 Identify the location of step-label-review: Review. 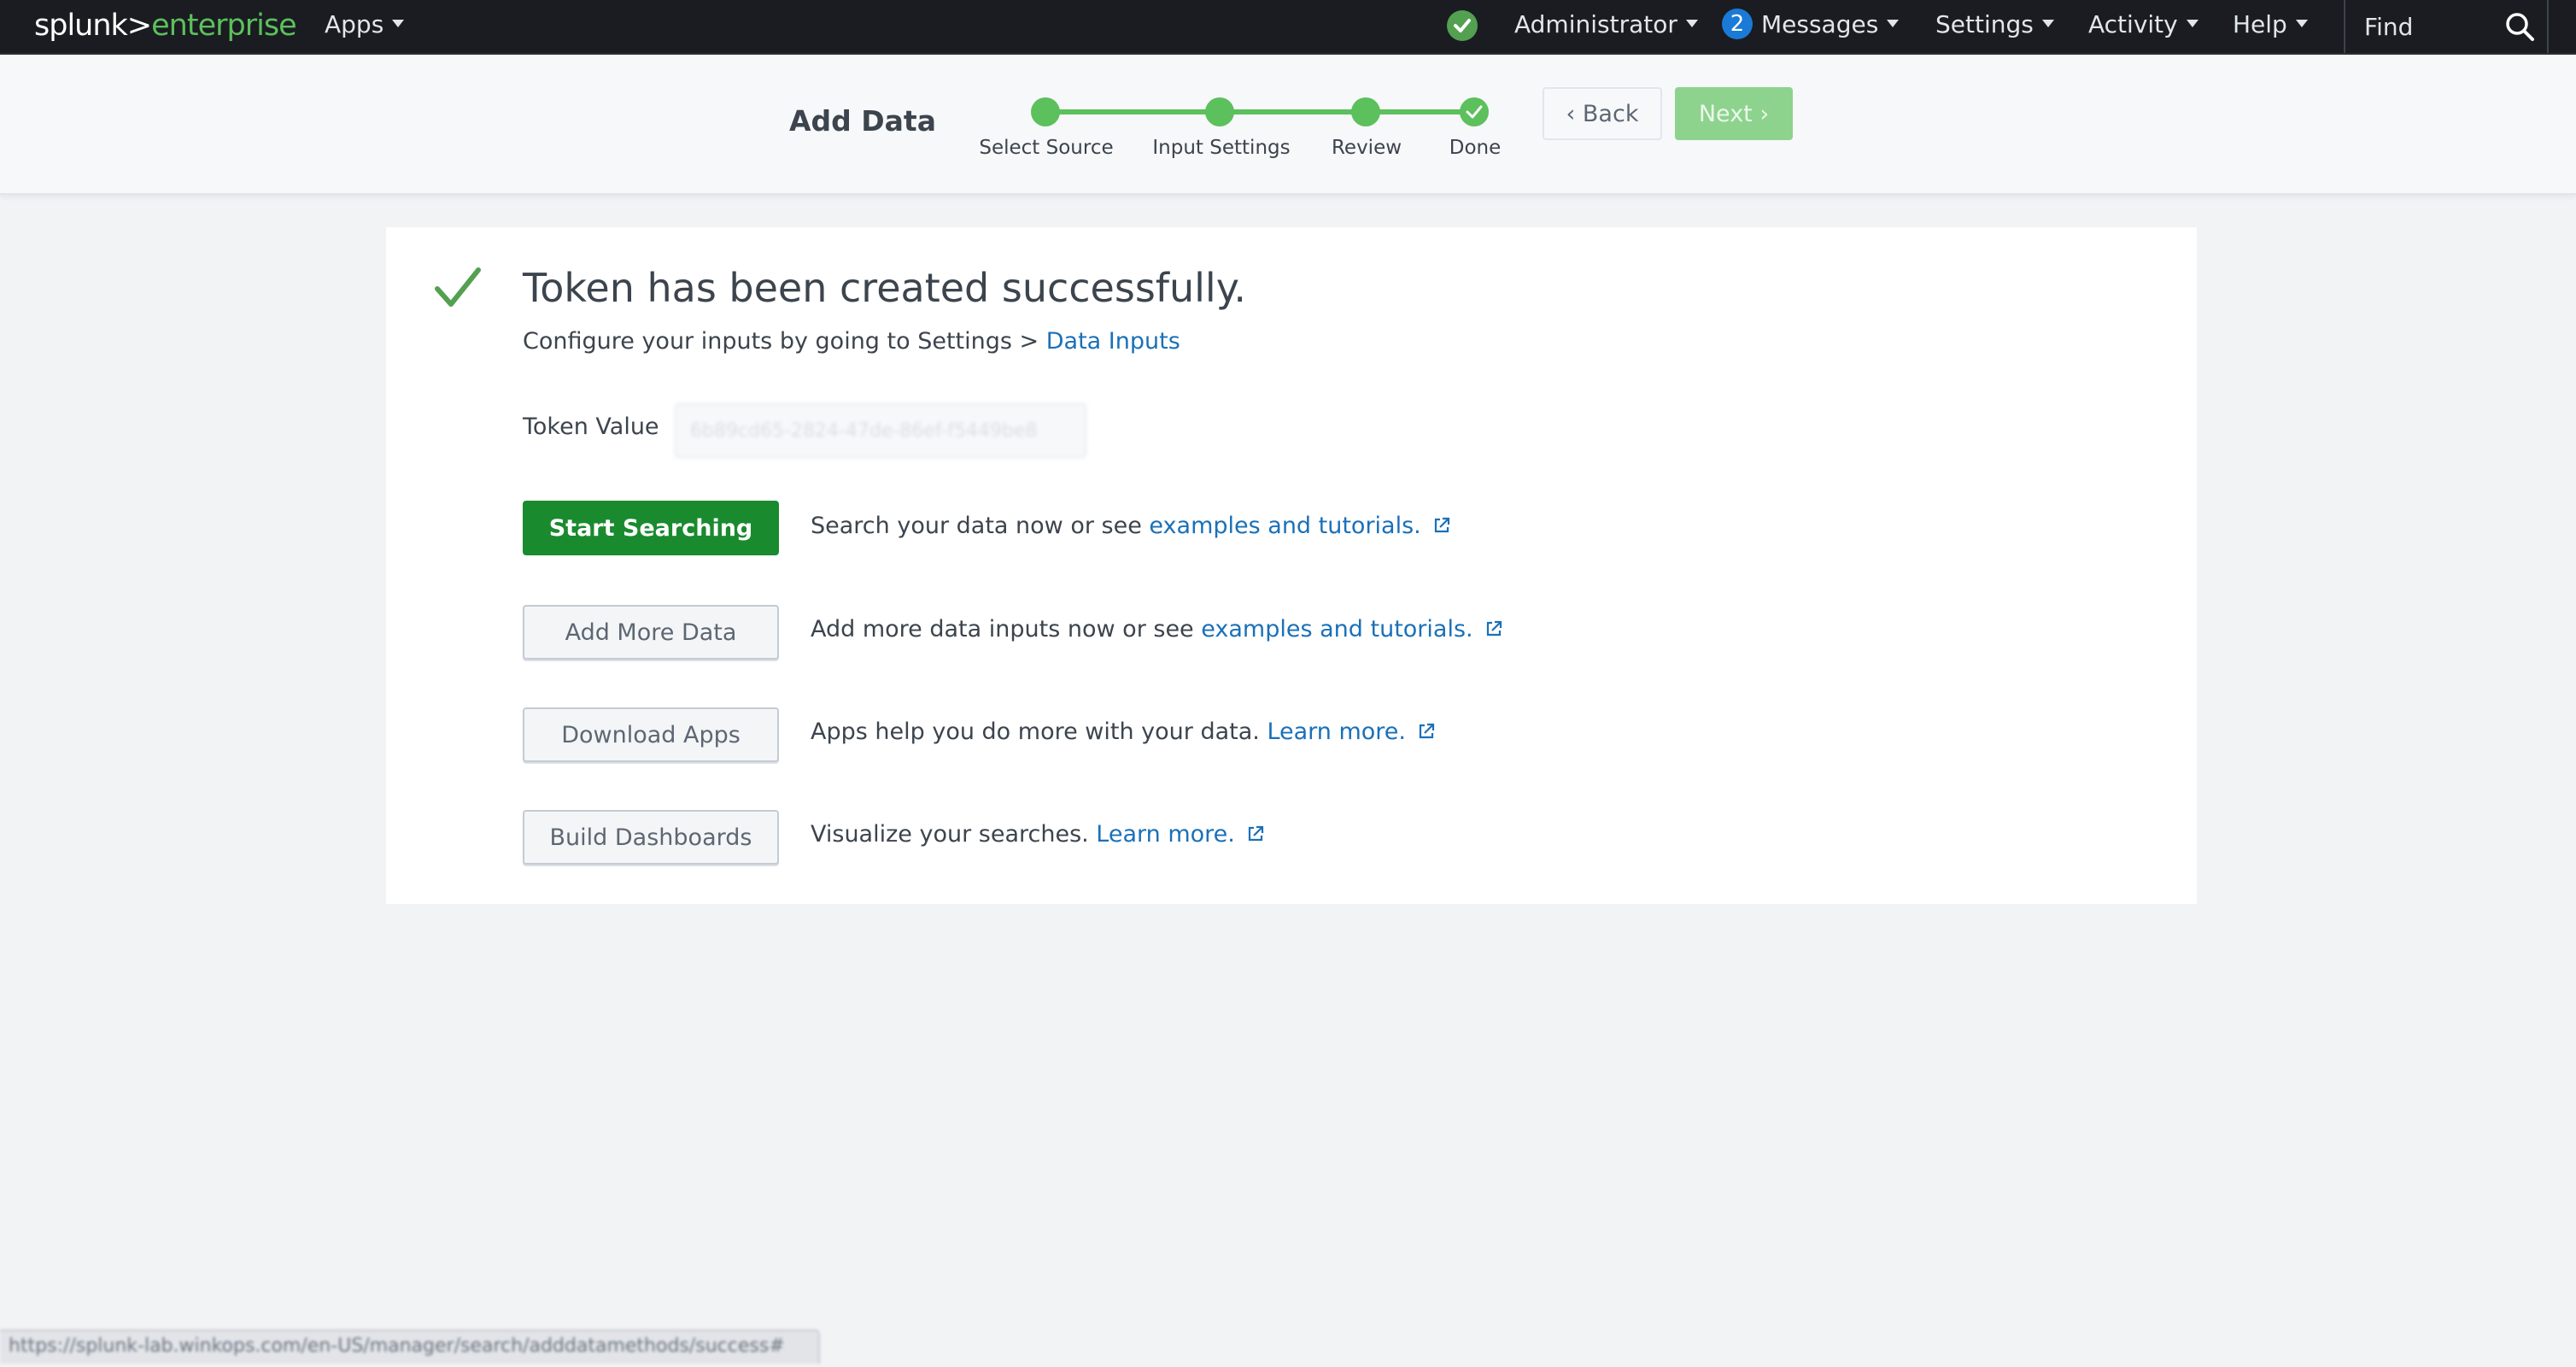
(1366, 148).